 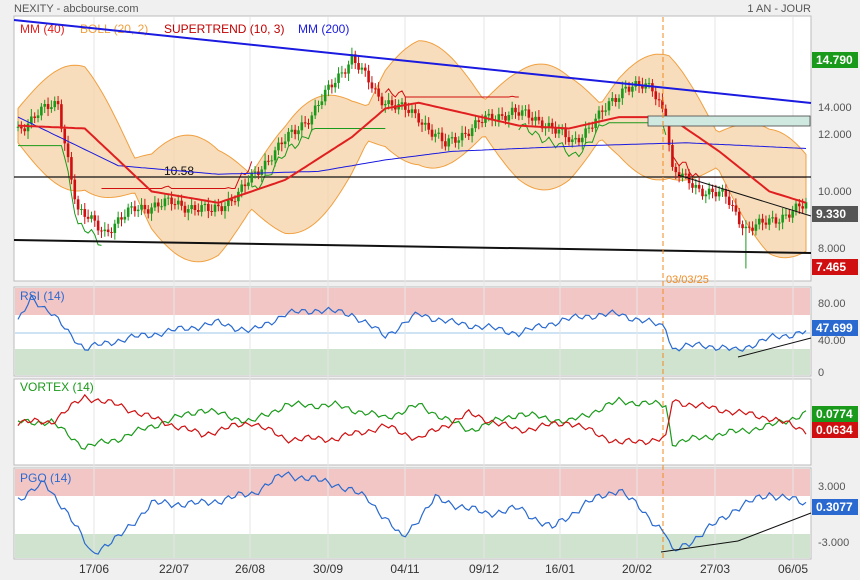 I want to click on rsi-title: RSI (14), so click(x=42, y=296).